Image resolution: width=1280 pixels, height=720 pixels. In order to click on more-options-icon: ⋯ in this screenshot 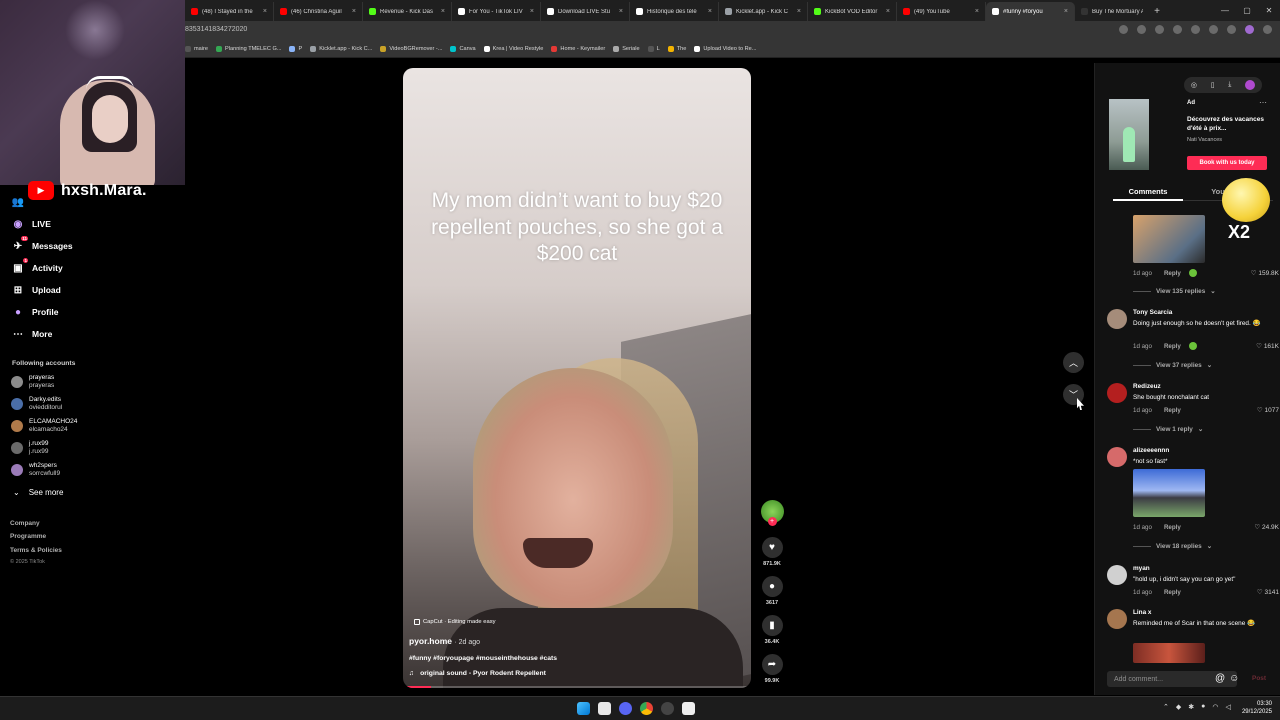, I will do `click(1263, 102)`.